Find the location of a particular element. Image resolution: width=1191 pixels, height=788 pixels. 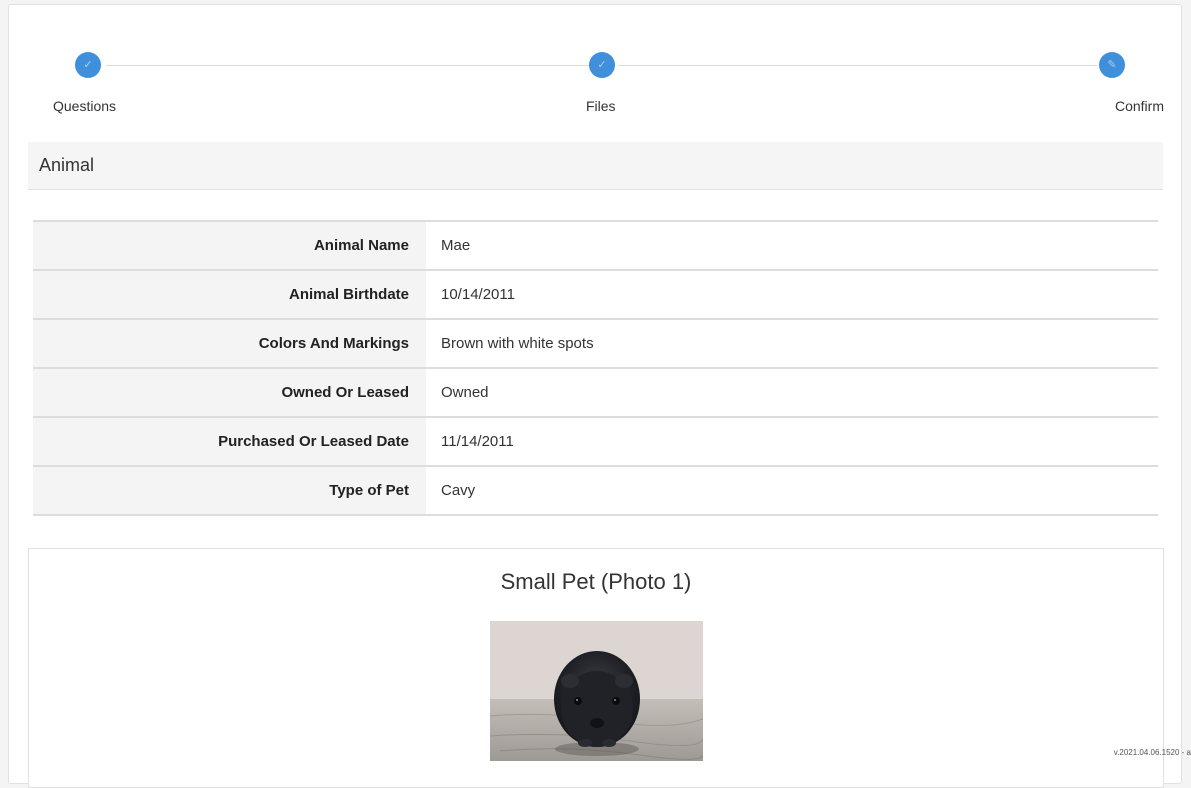

field-value: 10/14/2011 is located at coordinates (792, 294).